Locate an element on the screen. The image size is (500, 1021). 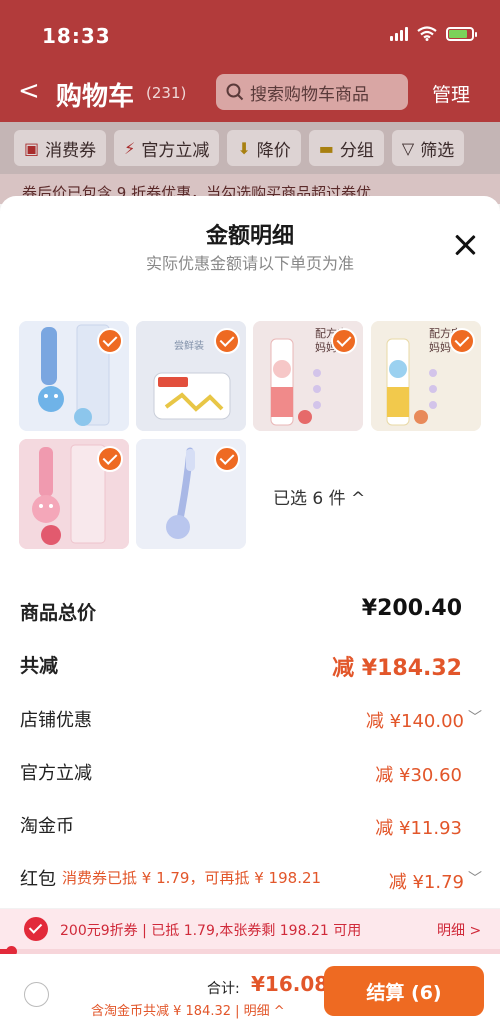
total-reduce-label: 共减 is located at coordinates (39, 666).